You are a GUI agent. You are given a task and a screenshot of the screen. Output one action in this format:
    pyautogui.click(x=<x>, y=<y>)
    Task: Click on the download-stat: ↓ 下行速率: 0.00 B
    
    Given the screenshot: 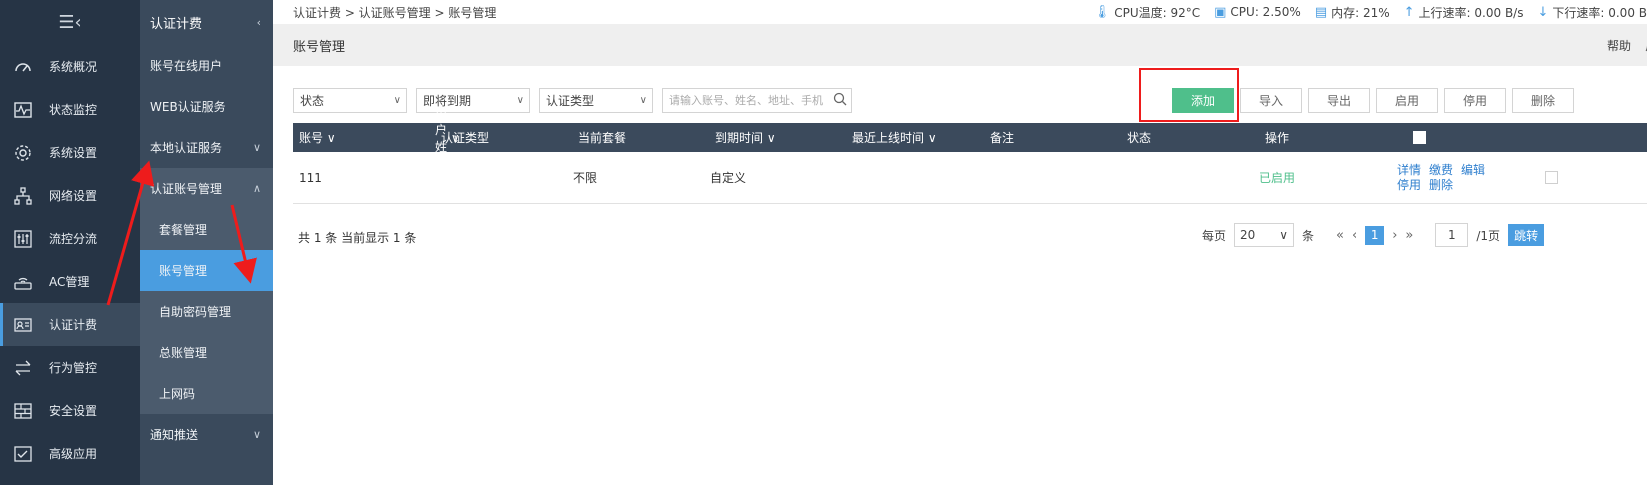 What is the action you would take?
    pyautogui.click(x=1592, y=12)
    